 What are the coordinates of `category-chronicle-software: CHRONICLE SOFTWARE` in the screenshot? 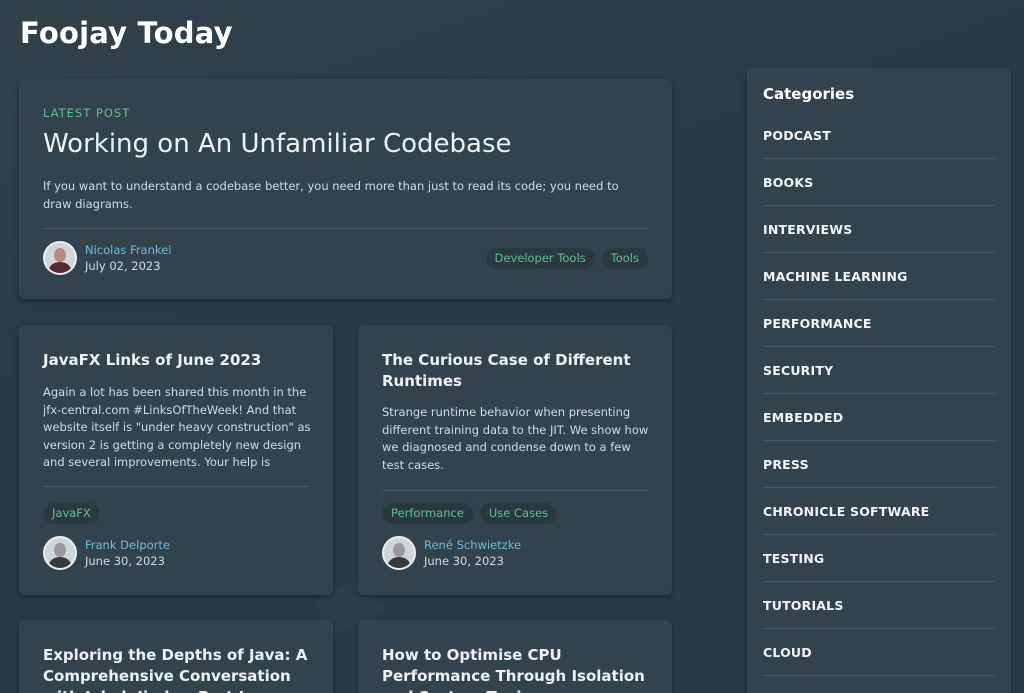 It's located at (879, 511).